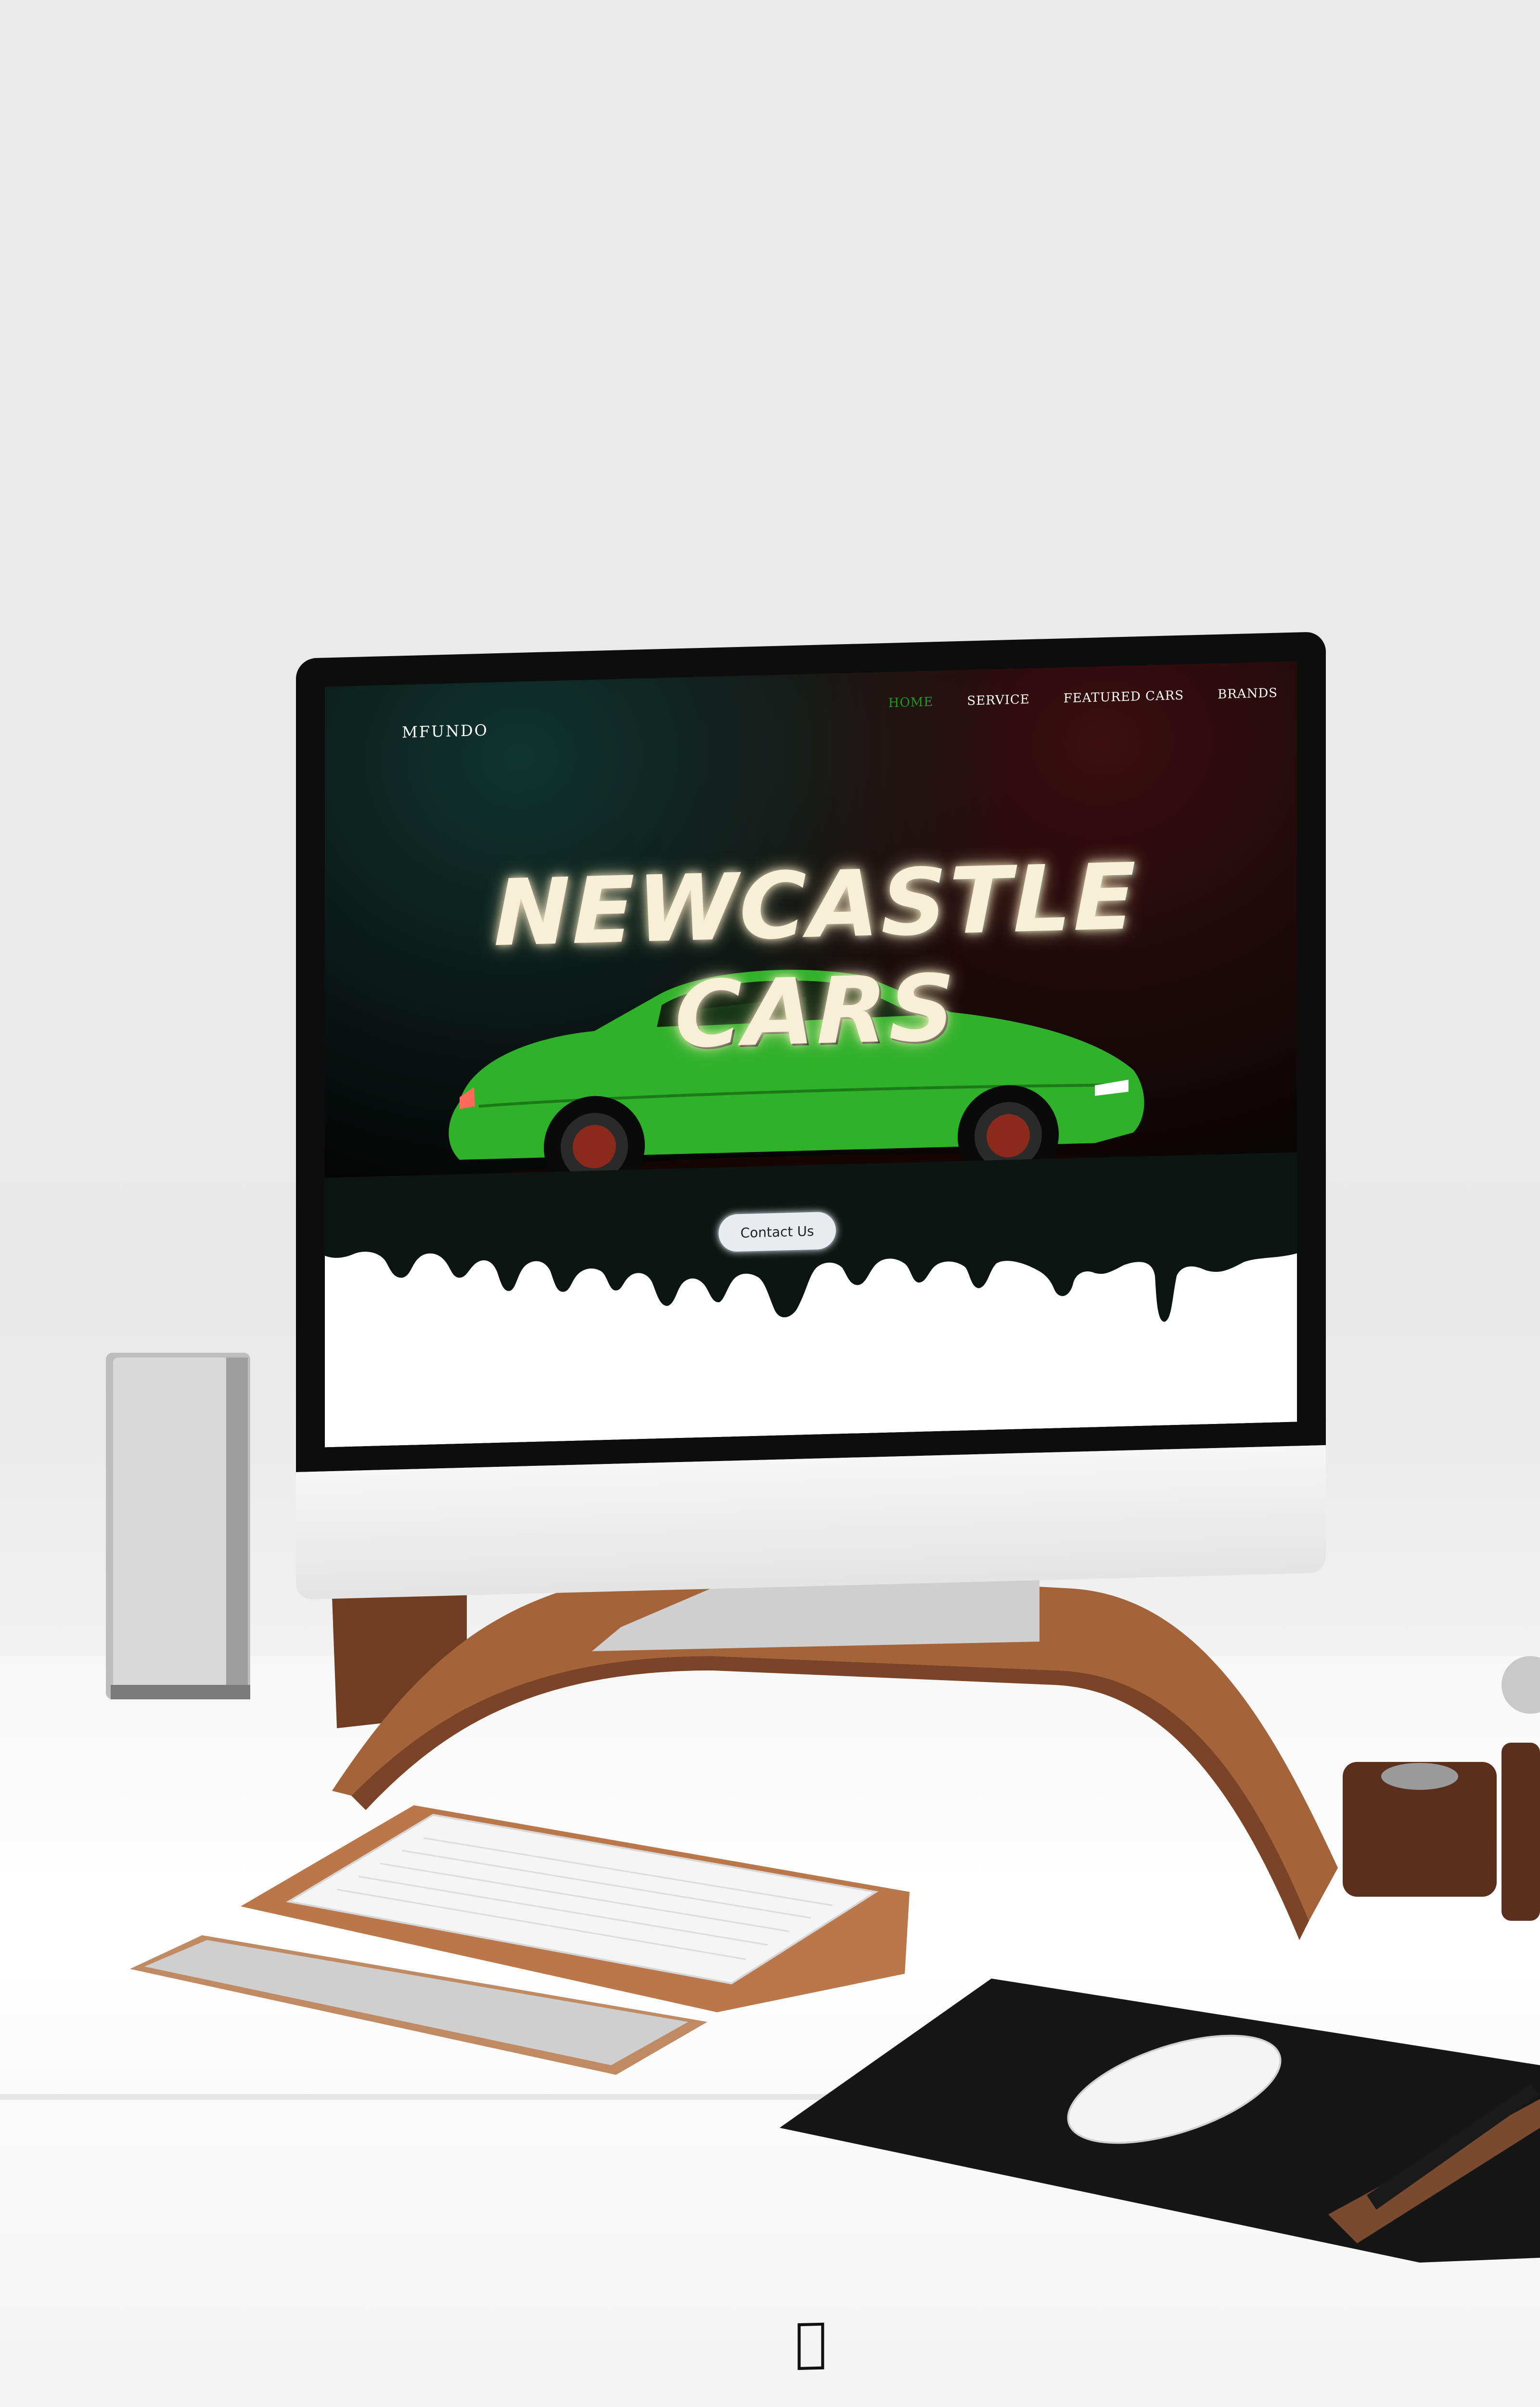 Image resolution: width=1540 pixels, height=2407 pixels. I want to click on nav-service-link: SERVICE, so click(998, 700).